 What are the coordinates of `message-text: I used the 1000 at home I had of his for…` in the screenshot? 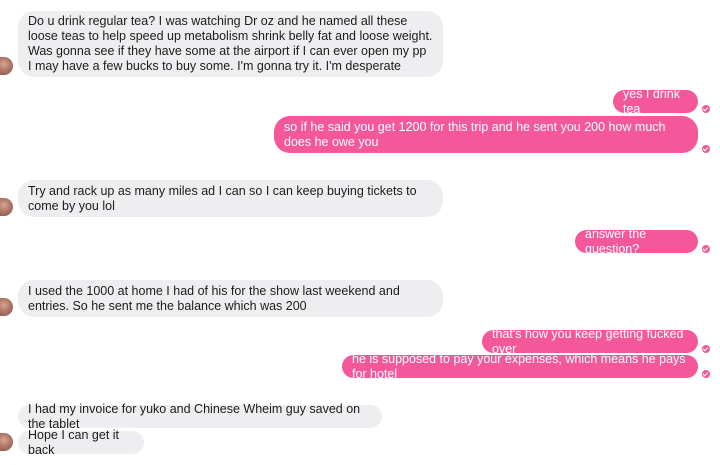 It's located at (216, 298).